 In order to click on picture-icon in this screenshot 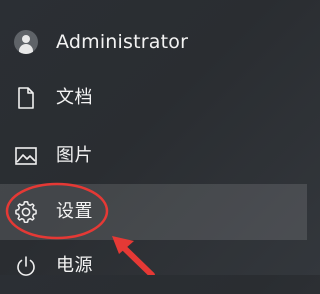, I will do `click(26, 156)`.